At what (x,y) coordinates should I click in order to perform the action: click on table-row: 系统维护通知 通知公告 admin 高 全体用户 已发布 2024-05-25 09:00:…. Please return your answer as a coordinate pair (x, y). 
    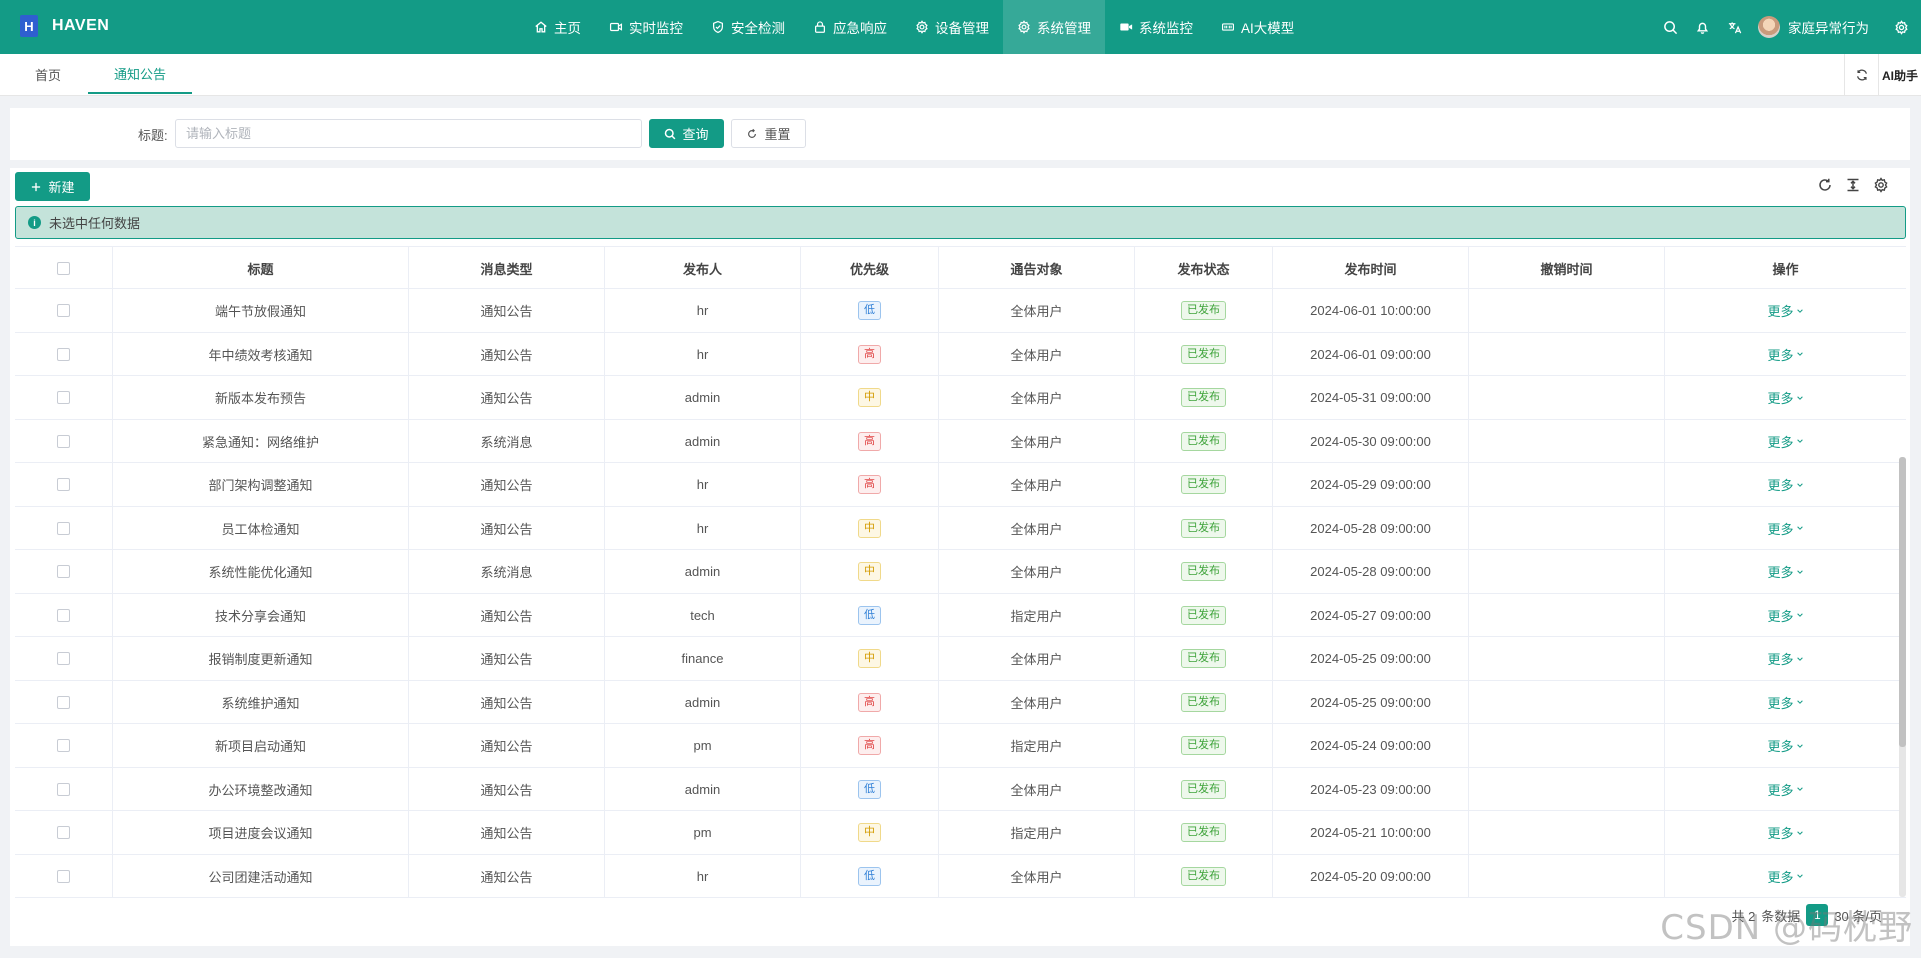
    Looking at the image, I should click on (960, 702).